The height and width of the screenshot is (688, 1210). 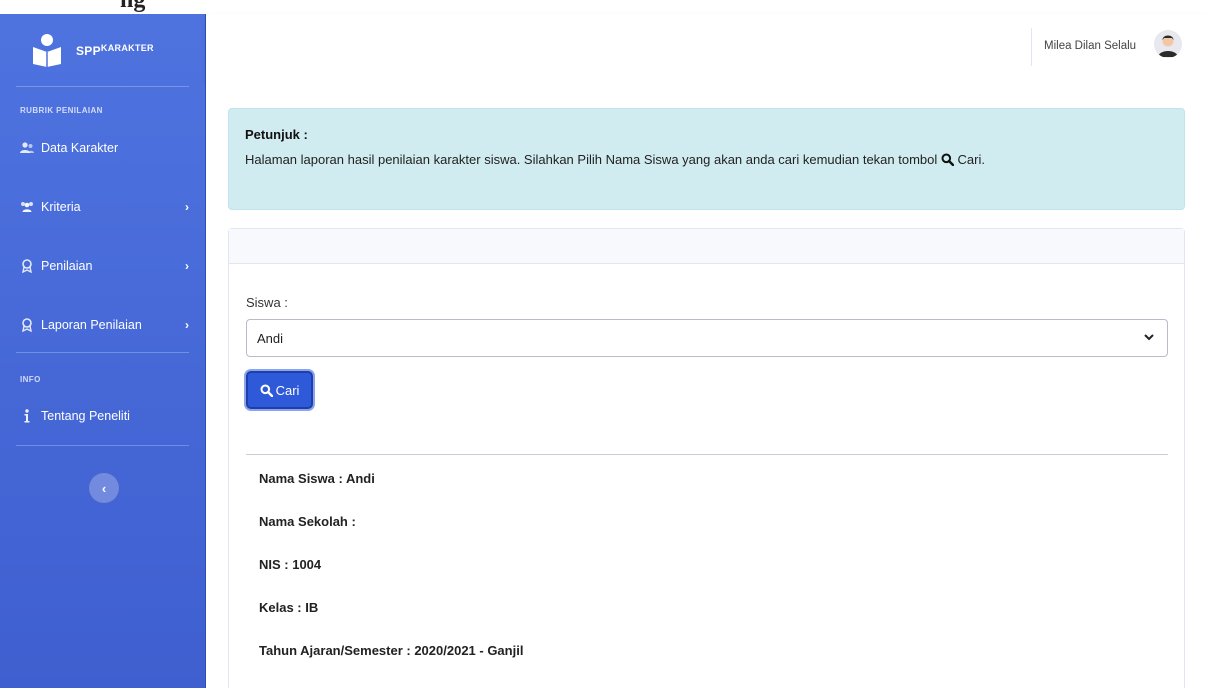 What do you see at coordinates (102, 266) in the screenshot?
I see `sidebar-item-penilaian: Penilaian ›` at bounding box center [102, 266].